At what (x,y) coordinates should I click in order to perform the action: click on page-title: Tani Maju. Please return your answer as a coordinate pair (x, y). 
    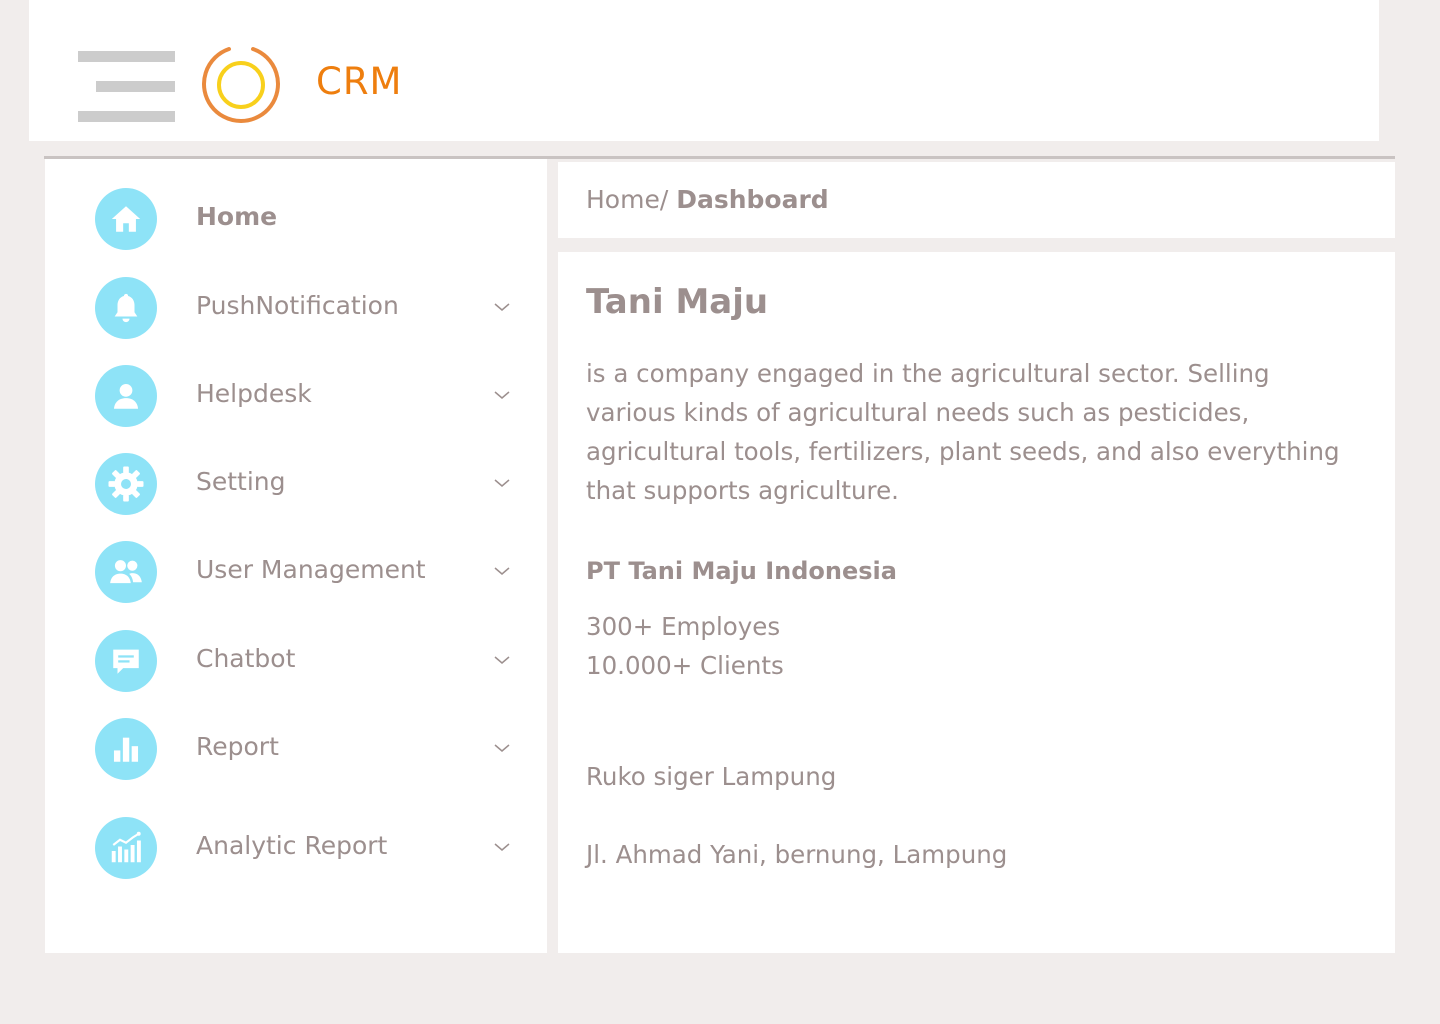
    Looking at the image, I should click on (677, 302).